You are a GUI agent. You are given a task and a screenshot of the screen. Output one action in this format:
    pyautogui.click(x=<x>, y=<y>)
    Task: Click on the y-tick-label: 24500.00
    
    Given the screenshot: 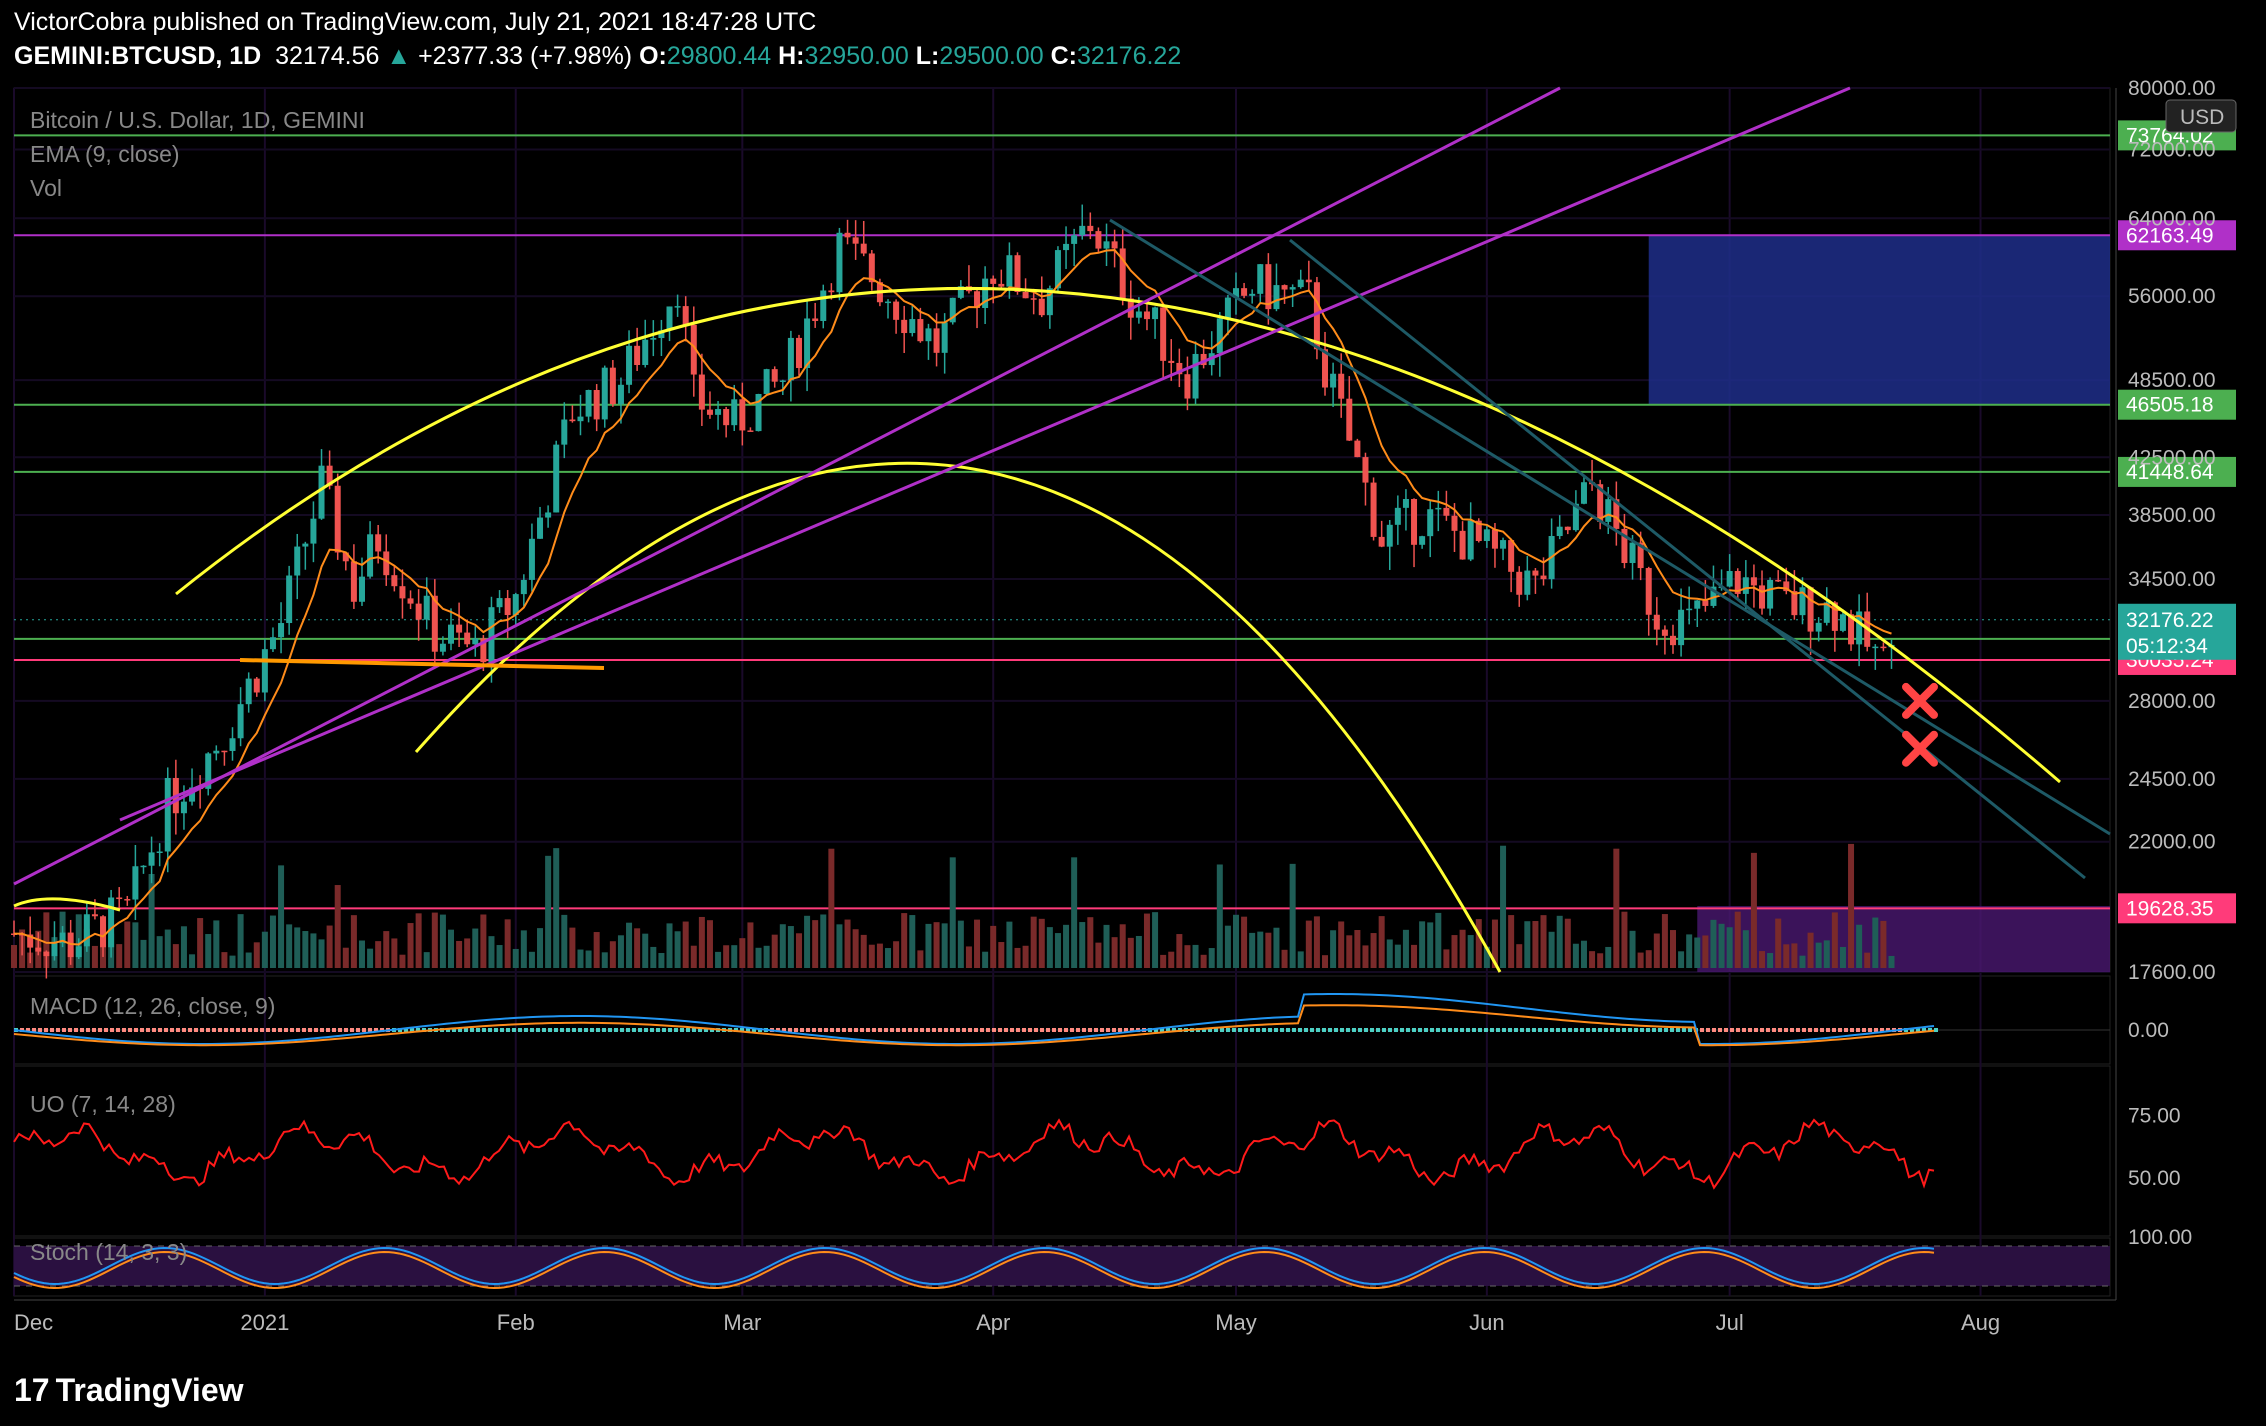 What is the action you would take?
    pyautogui.click(x=2172, y=779)
    